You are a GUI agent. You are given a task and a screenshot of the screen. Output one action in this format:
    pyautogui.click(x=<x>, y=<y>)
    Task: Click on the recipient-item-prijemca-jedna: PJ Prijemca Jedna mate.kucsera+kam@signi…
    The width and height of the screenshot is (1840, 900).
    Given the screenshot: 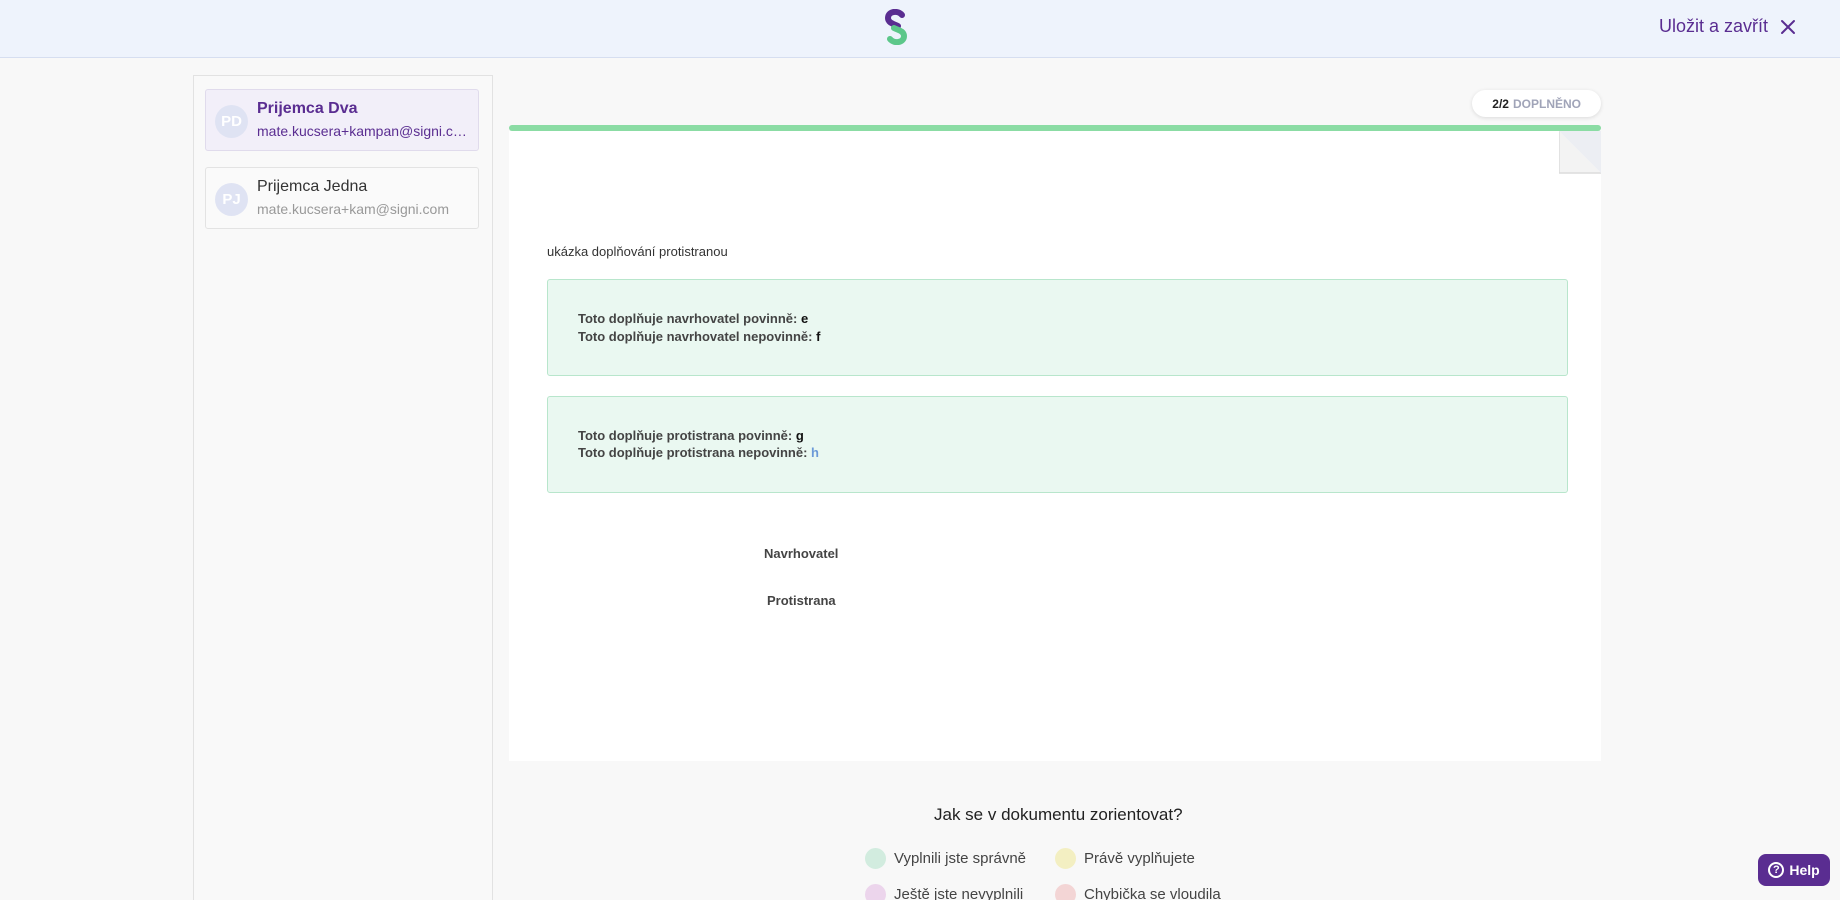 What is the action you would take?
    pyautogui.click(x=342, y=198)
    